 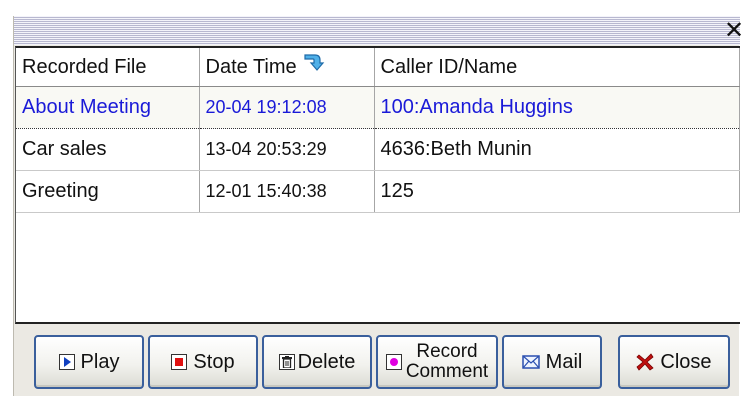 What do you see at coordinates (378, 30) in the screenshot?
I see `title-bar: ✕` at bounding box center [378, 30].